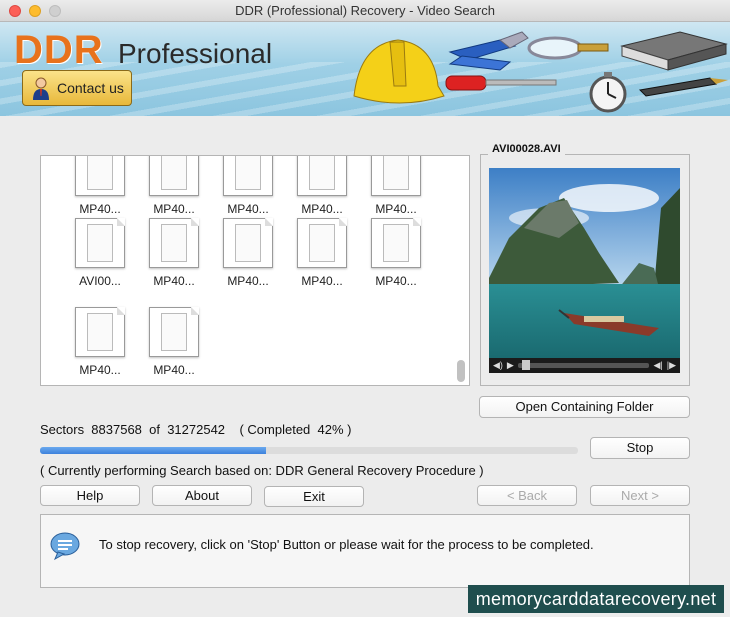 The image size is (730, 617). What do you see at coordinates (584, 407) in the screenshot?
I see `open-containing-folder-button: Open Containing Folder` at bounding box center [584, 407].